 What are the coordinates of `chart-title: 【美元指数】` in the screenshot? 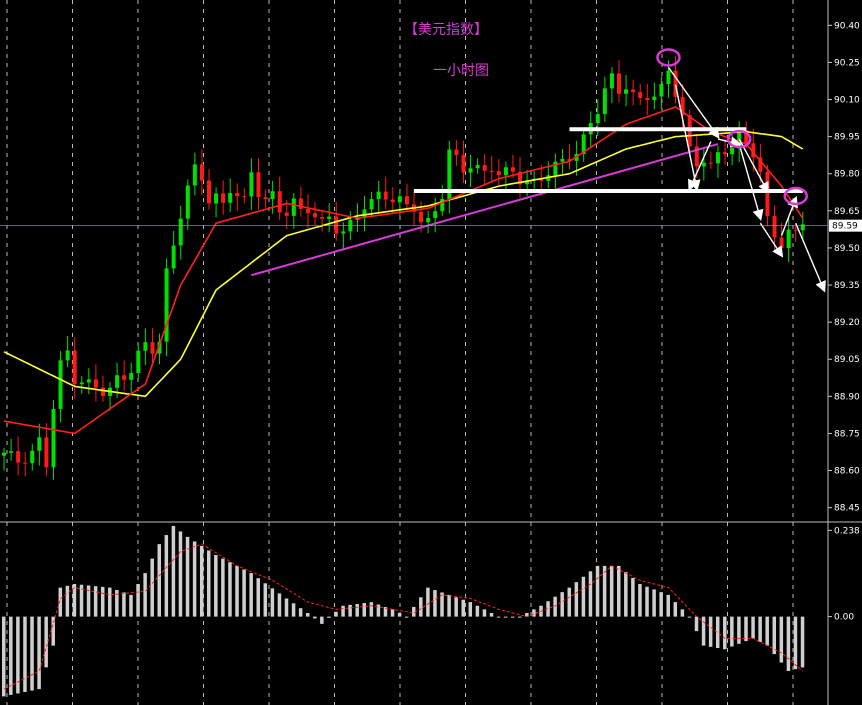 It's located at (446, 30).